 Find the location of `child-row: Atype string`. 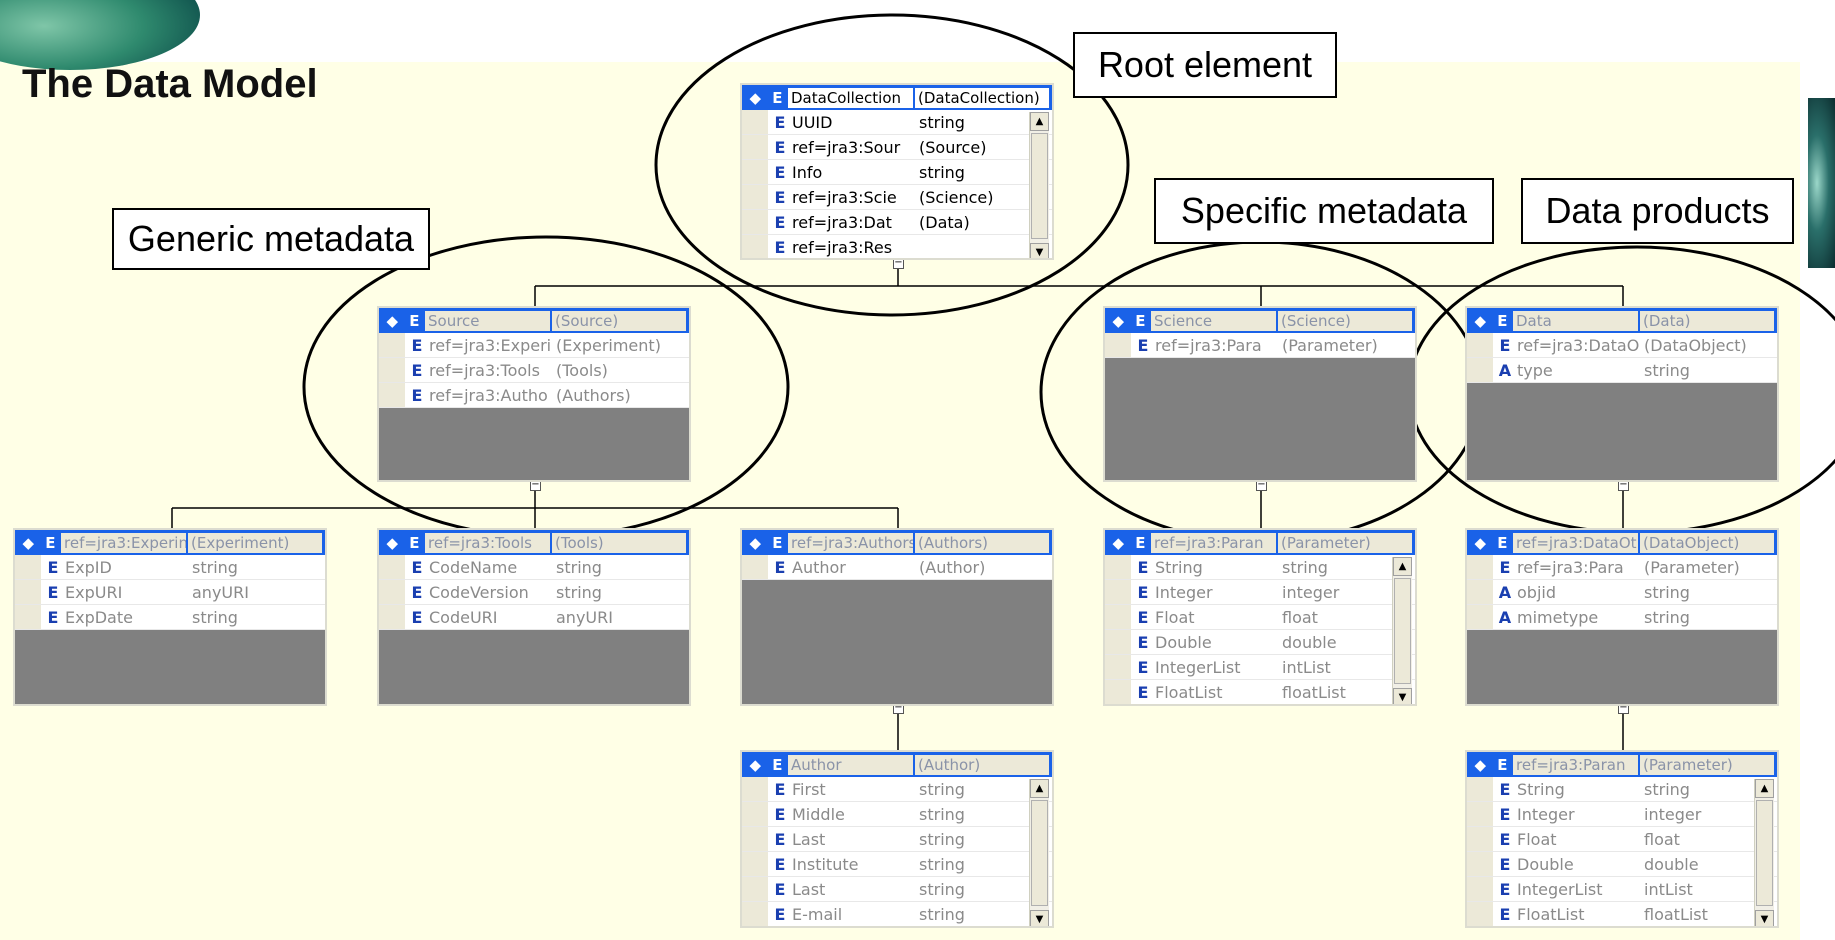

child-row: Atype string is located at coordinates (1622, 370).